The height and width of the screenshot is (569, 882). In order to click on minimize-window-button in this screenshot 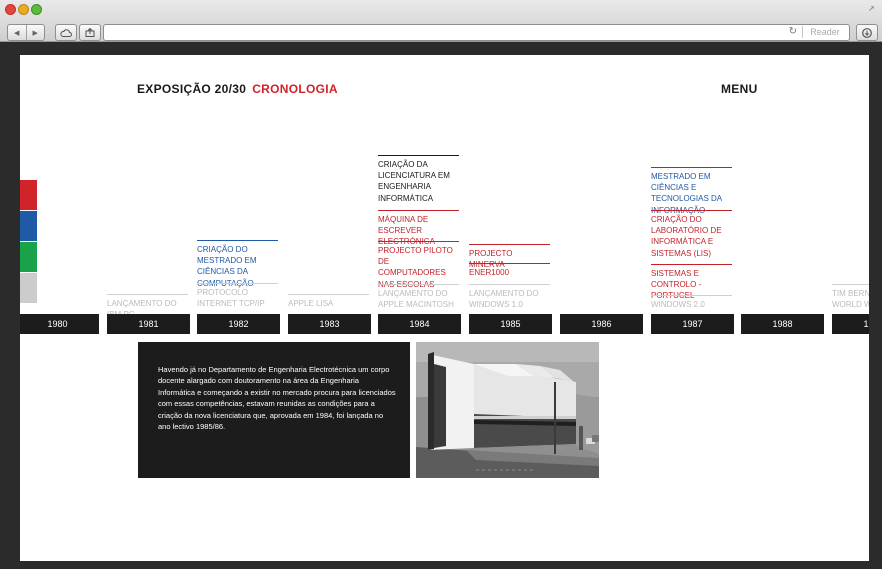, I will do `click(23, 9)`.